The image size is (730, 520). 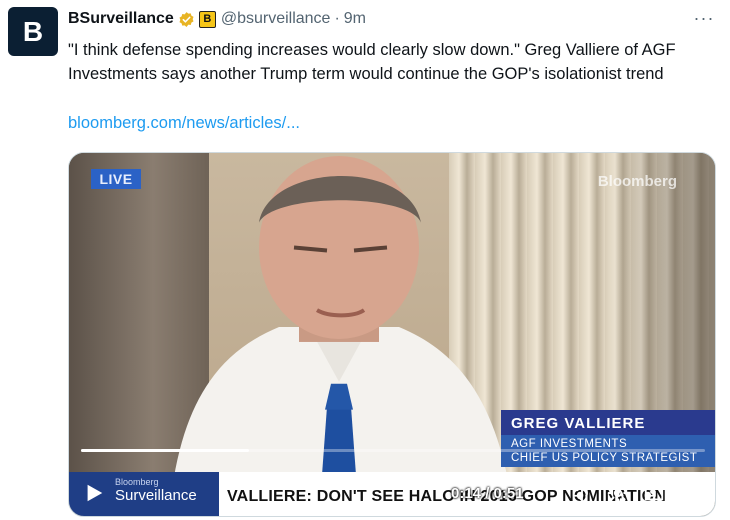 What do you see at coordinates (608, 422) in the screenshot?
I see `guest-name: GREG VALLIERE` at bounding box center [608, 422].